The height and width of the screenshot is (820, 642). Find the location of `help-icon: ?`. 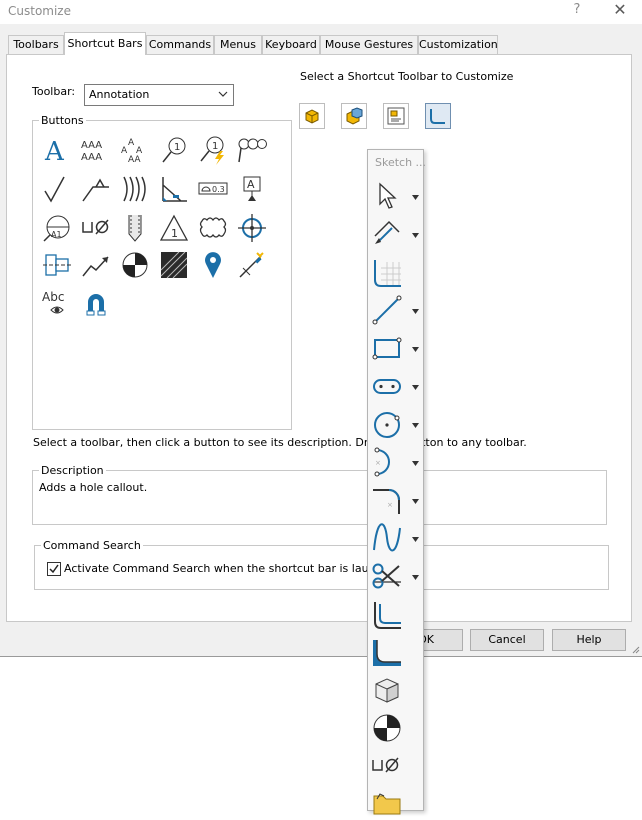

help-icon: ? is located at coordinates (577, 9).